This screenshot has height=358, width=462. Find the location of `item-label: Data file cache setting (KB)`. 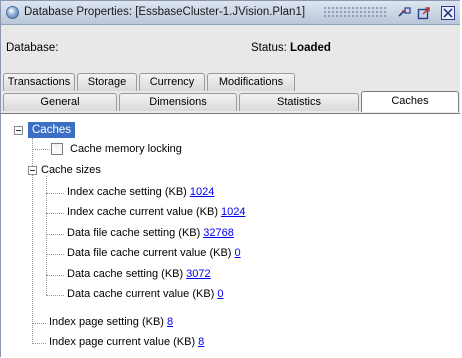

item-label: Data file cache setting (KB) is located at coordinates (134, 233).